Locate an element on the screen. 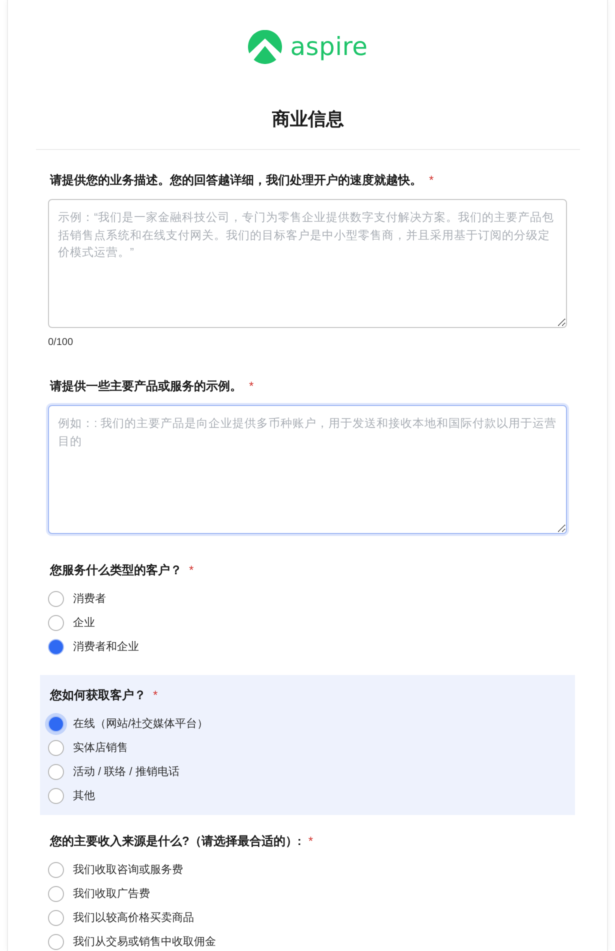 This screenshot has height=951, width=615. option-label: 消费者 is located at coordinates (89, 599).